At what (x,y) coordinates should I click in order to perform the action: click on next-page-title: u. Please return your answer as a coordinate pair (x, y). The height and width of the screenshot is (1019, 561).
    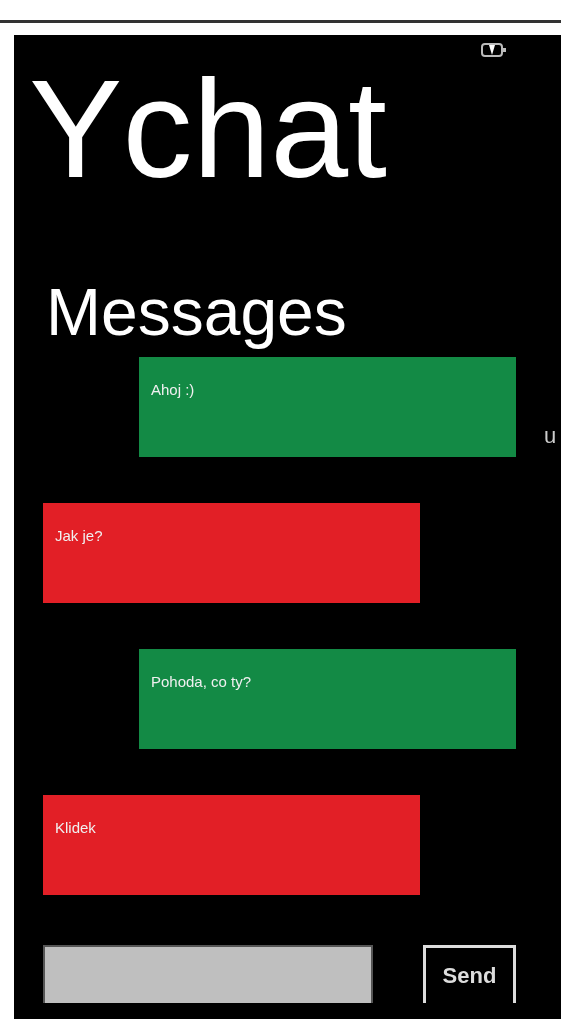
    Looking at the image, I should click on (550, 436).